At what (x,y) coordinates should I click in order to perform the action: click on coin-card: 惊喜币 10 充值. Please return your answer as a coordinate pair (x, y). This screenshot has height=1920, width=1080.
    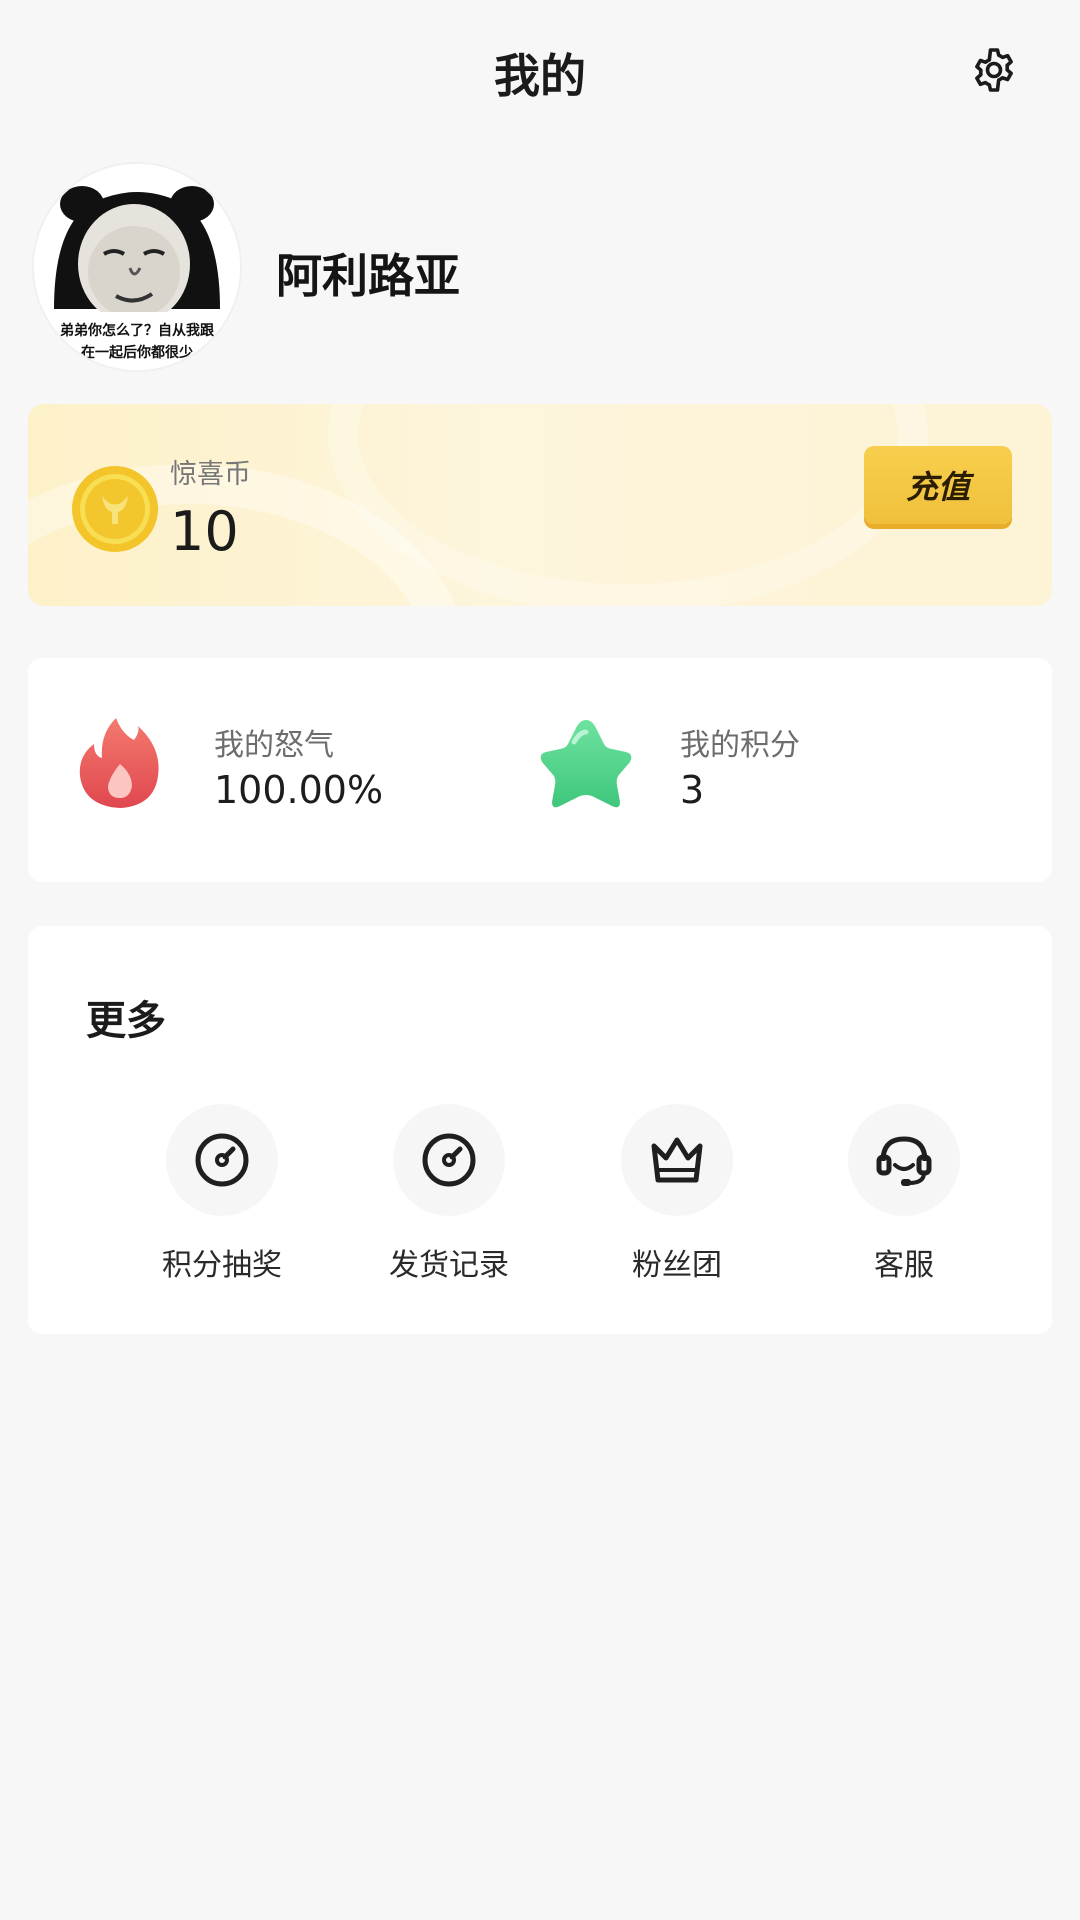
    Looking at the image, I should click on (540, 505).